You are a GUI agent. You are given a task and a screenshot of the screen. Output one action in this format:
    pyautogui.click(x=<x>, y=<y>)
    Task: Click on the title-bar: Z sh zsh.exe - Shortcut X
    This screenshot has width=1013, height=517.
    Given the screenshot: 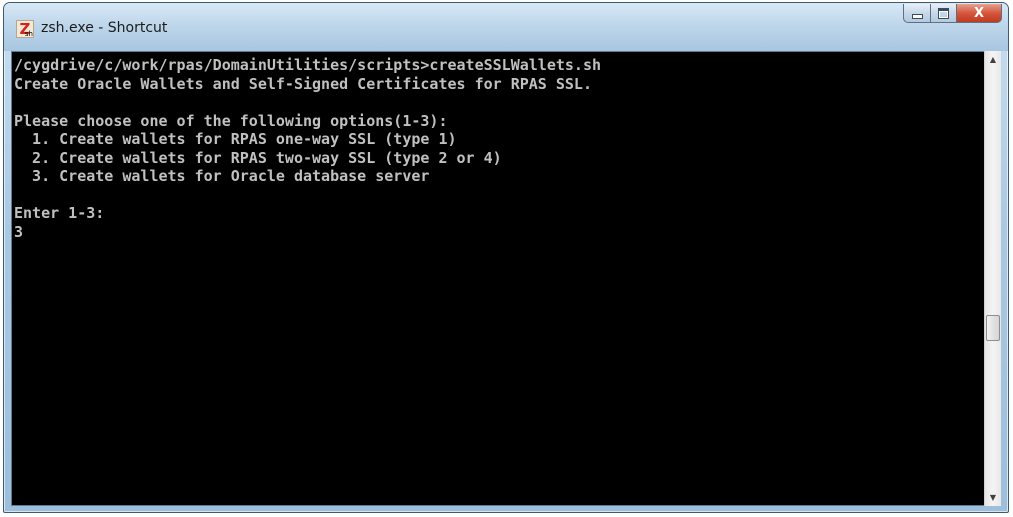 What is the action you would take?
    pyautogui.click(x=506, y=27)
    